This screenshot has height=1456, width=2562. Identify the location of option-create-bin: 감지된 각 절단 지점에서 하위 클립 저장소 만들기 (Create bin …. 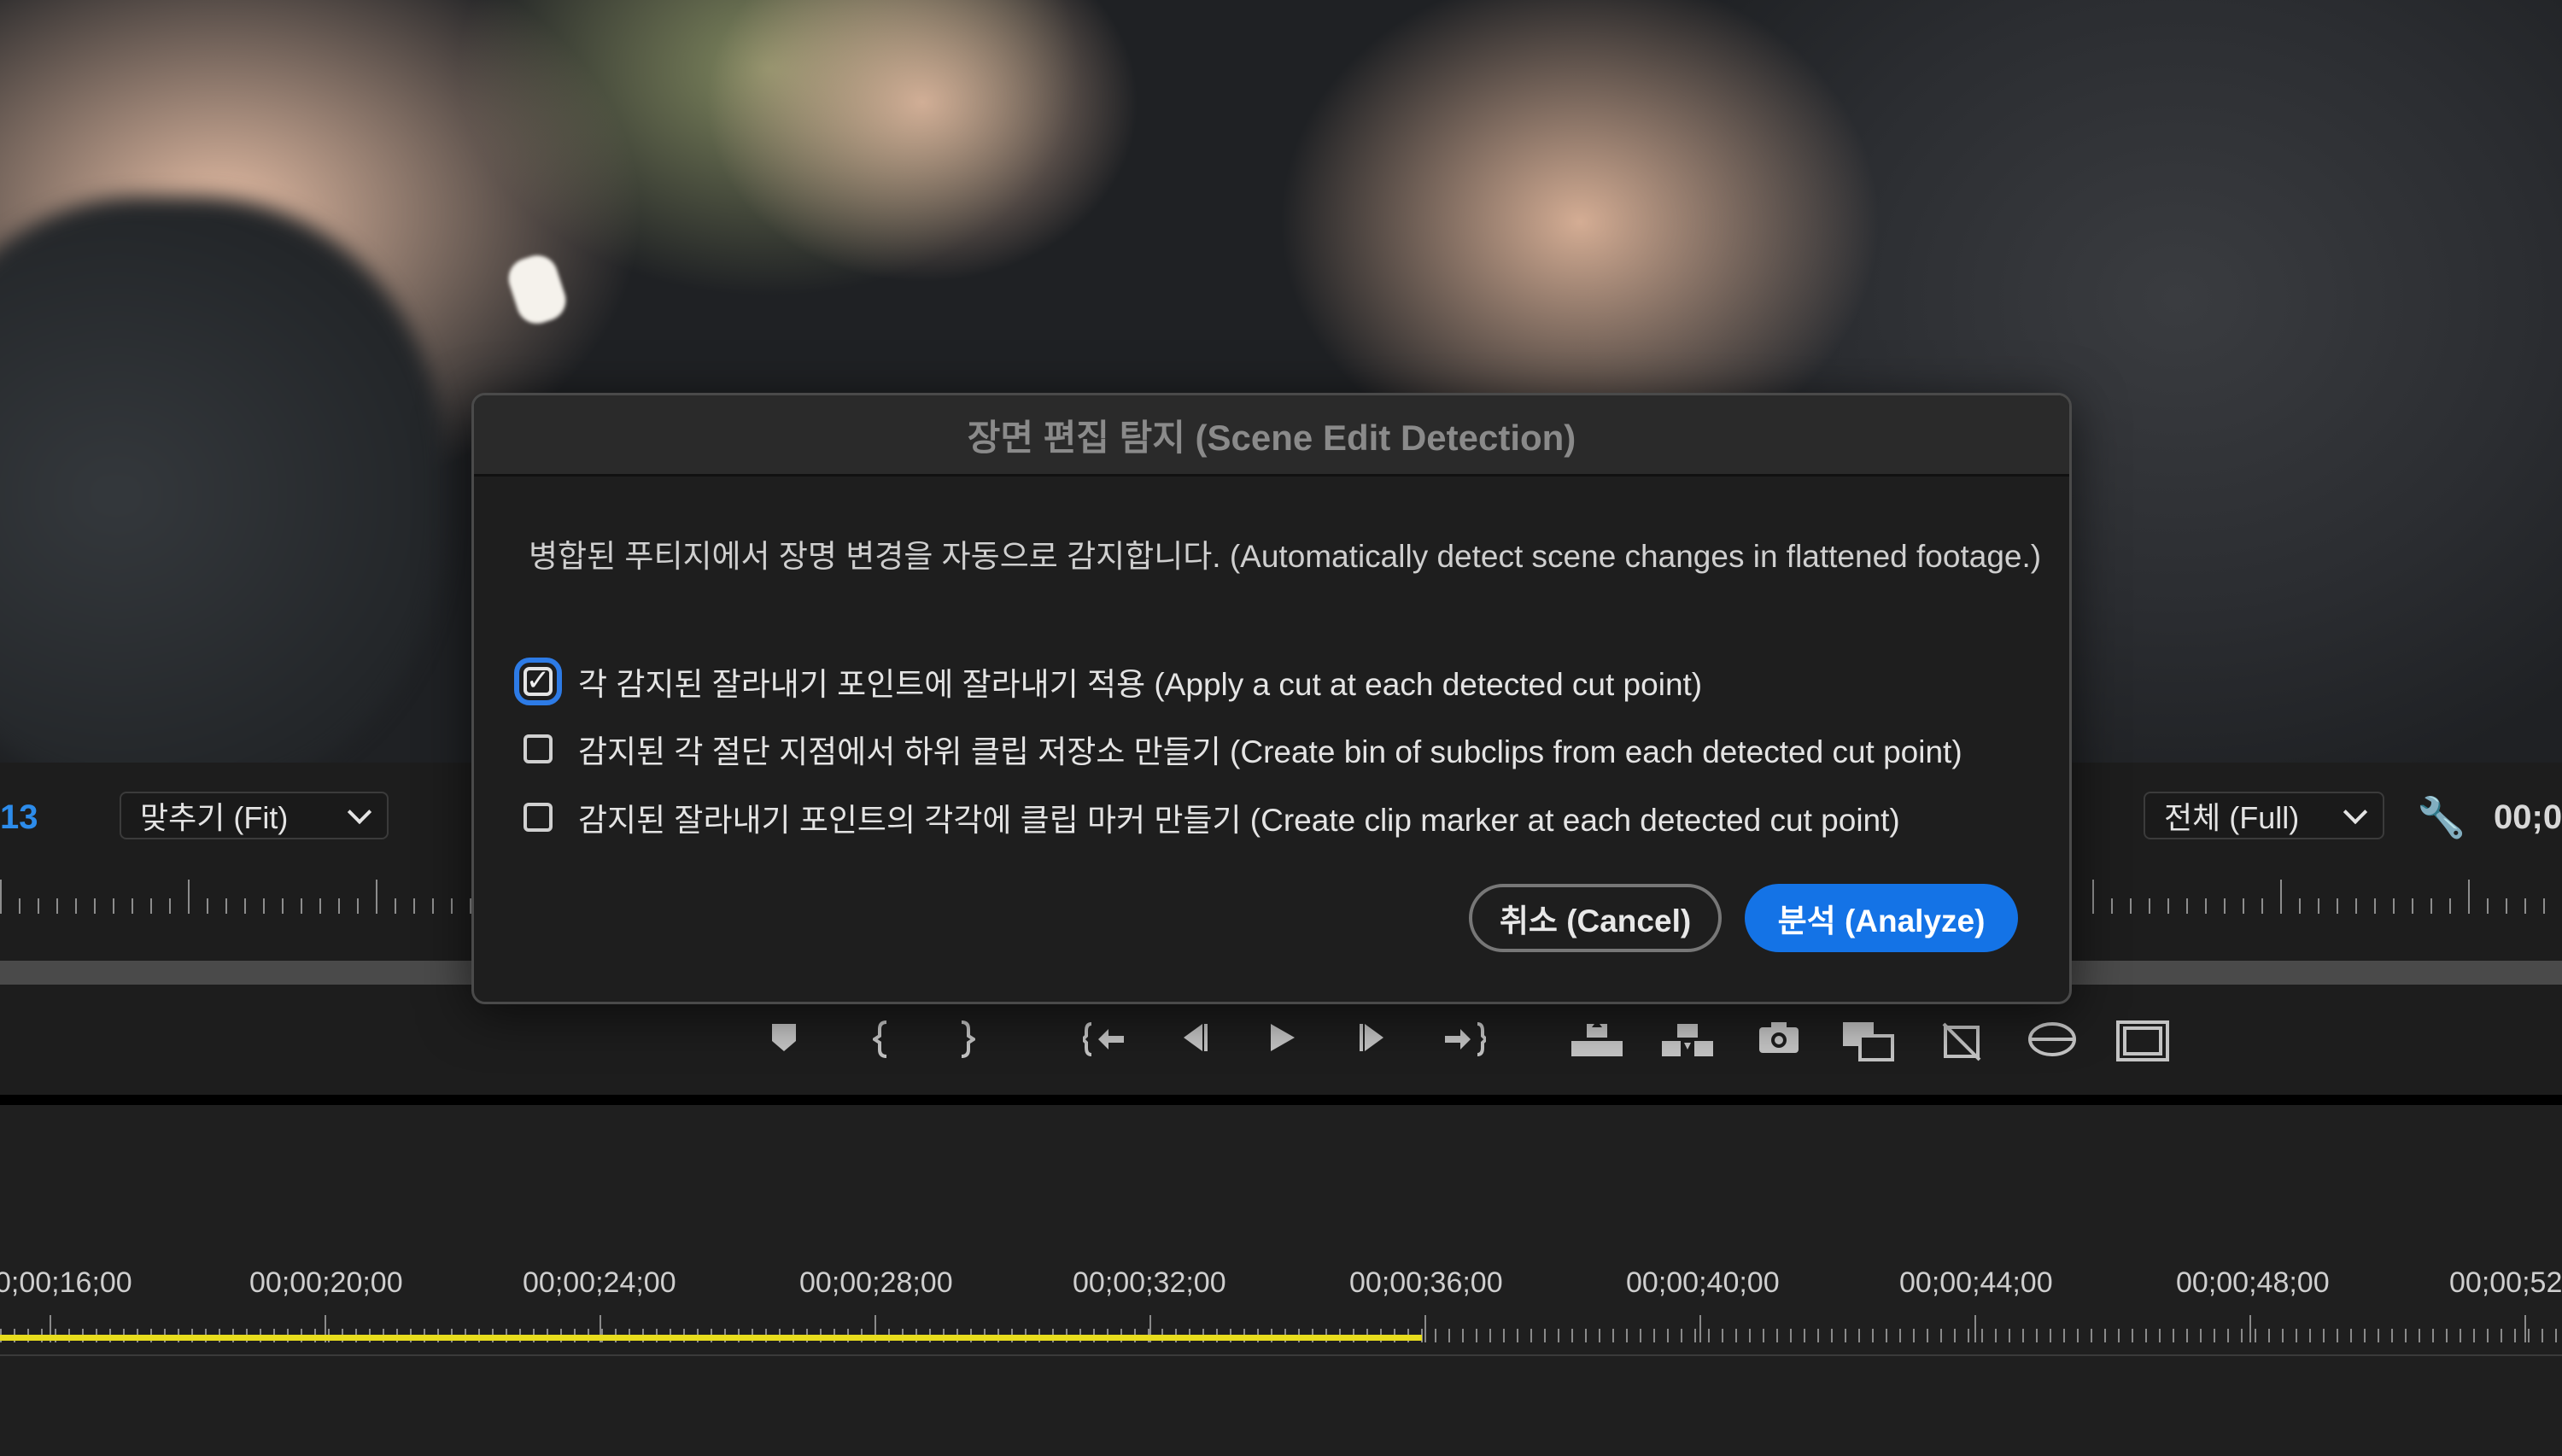
(1243, 749).